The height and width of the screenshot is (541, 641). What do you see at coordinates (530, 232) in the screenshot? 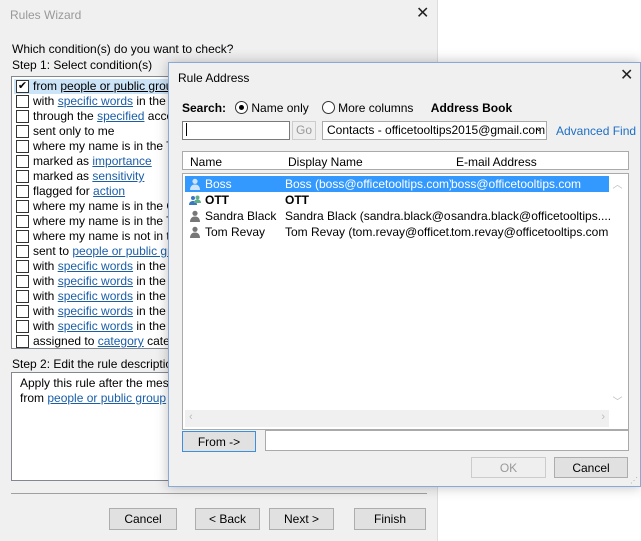
I see `contact-email: tom.revay@officetooltips.com` at bounding box center [530, 232].